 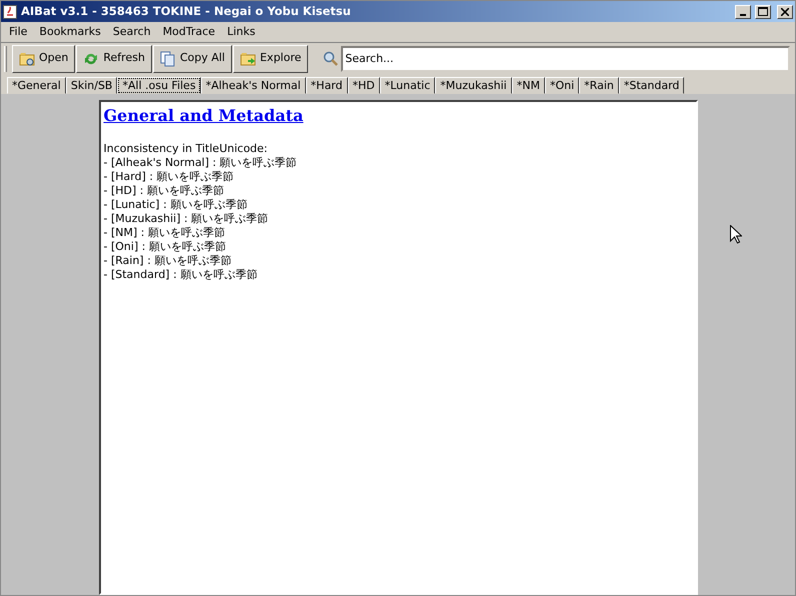 I want to click on tab: *Hard, so click(x=327, y=85).